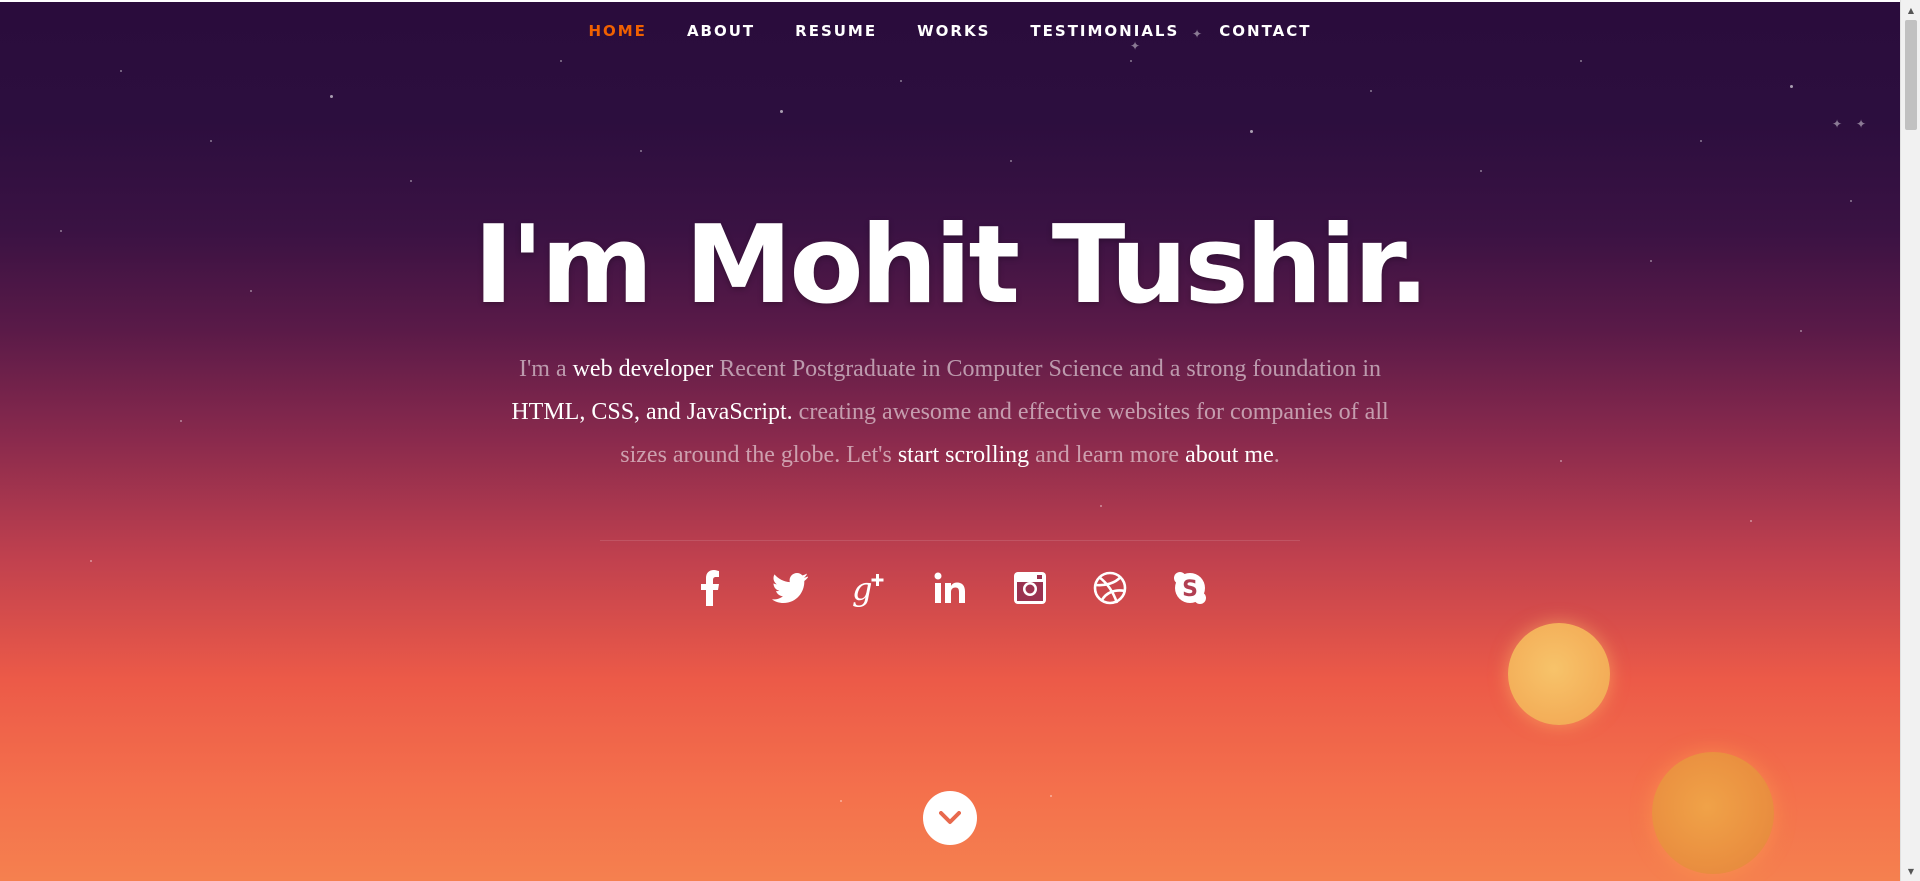 The height and width of the screenshot is (881, 1920). I want to click on scroll-down-arrow-icon: ▼, so click(1910, 871).